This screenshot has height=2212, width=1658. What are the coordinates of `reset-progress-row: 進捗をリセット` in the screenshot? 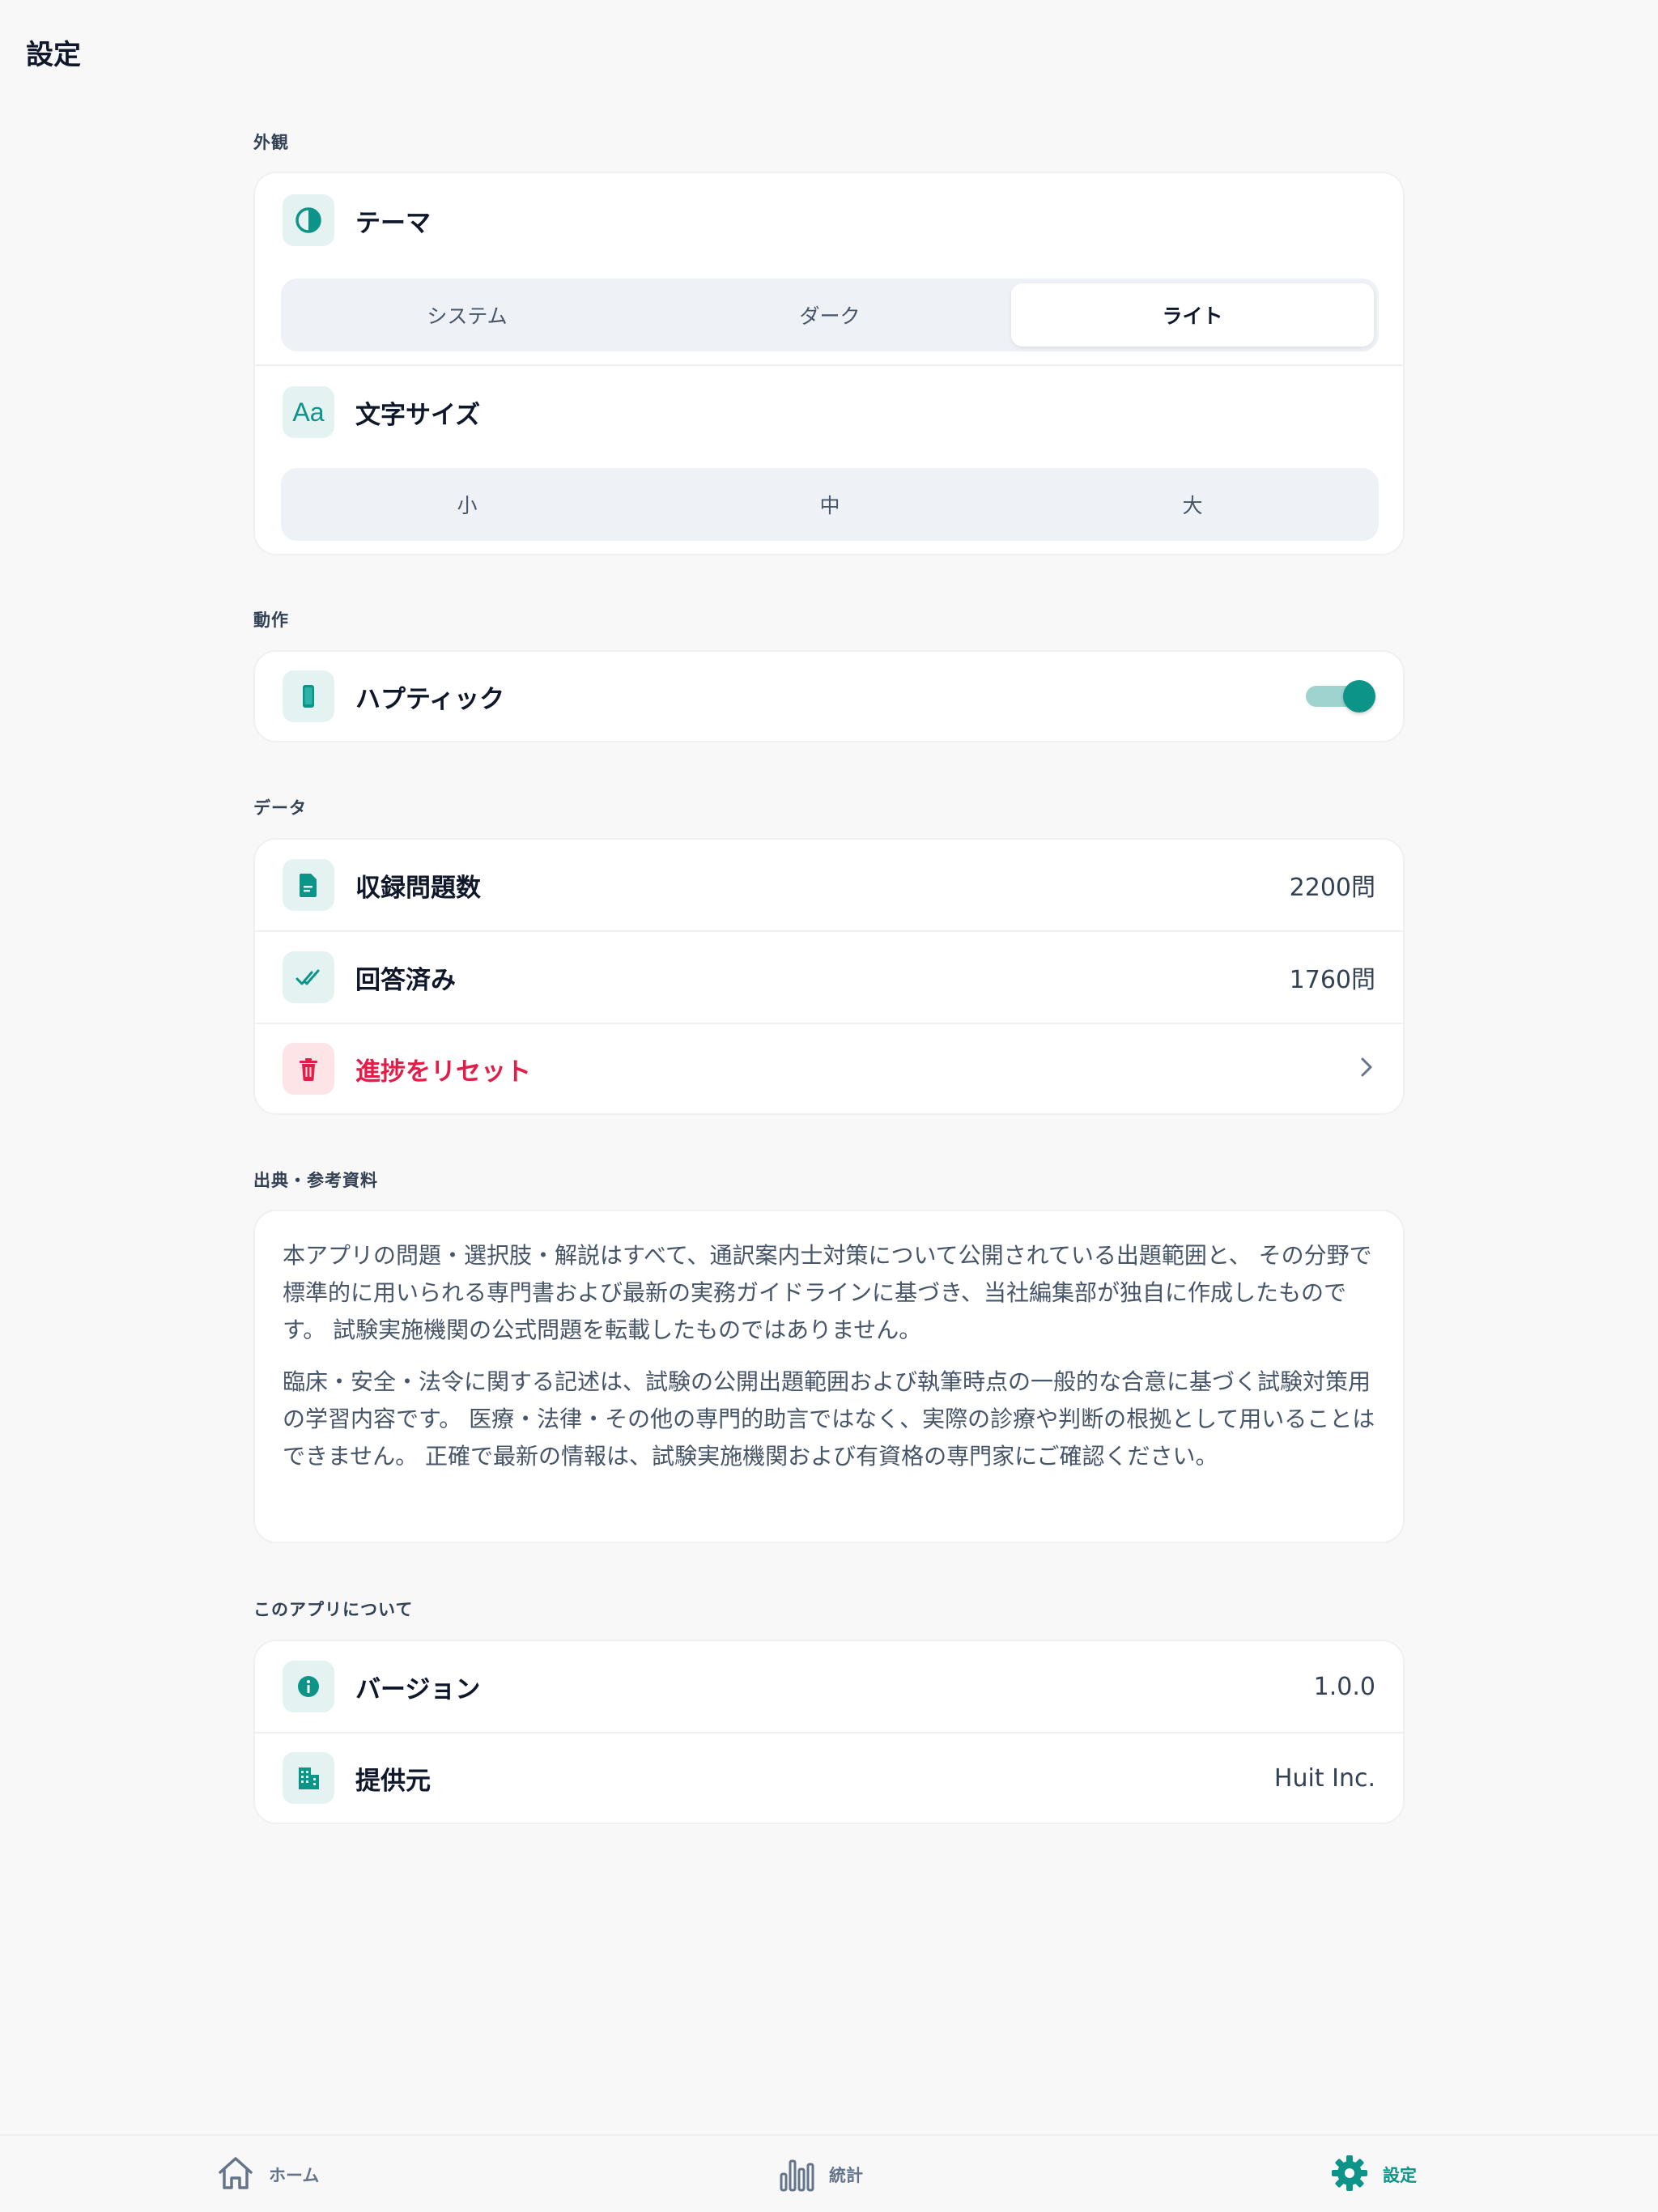 It's located at (829, 1068).